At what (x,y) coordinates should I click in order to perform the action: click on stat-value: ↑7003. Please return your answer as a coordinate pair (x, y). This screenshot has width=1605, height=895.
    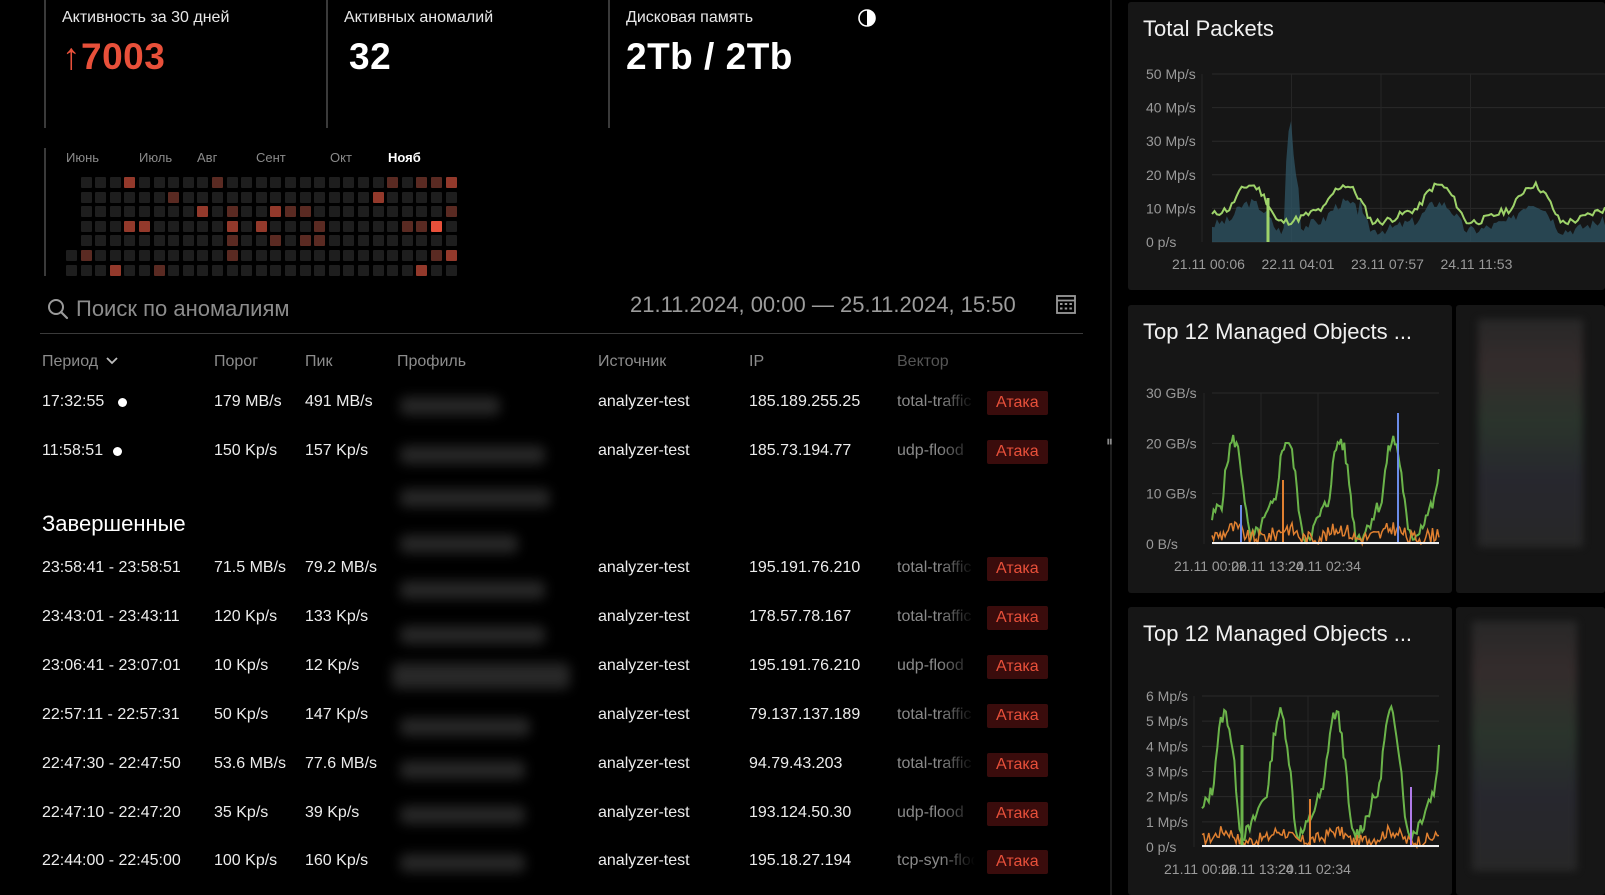
    Looking at the image, I should click on (114, 56).